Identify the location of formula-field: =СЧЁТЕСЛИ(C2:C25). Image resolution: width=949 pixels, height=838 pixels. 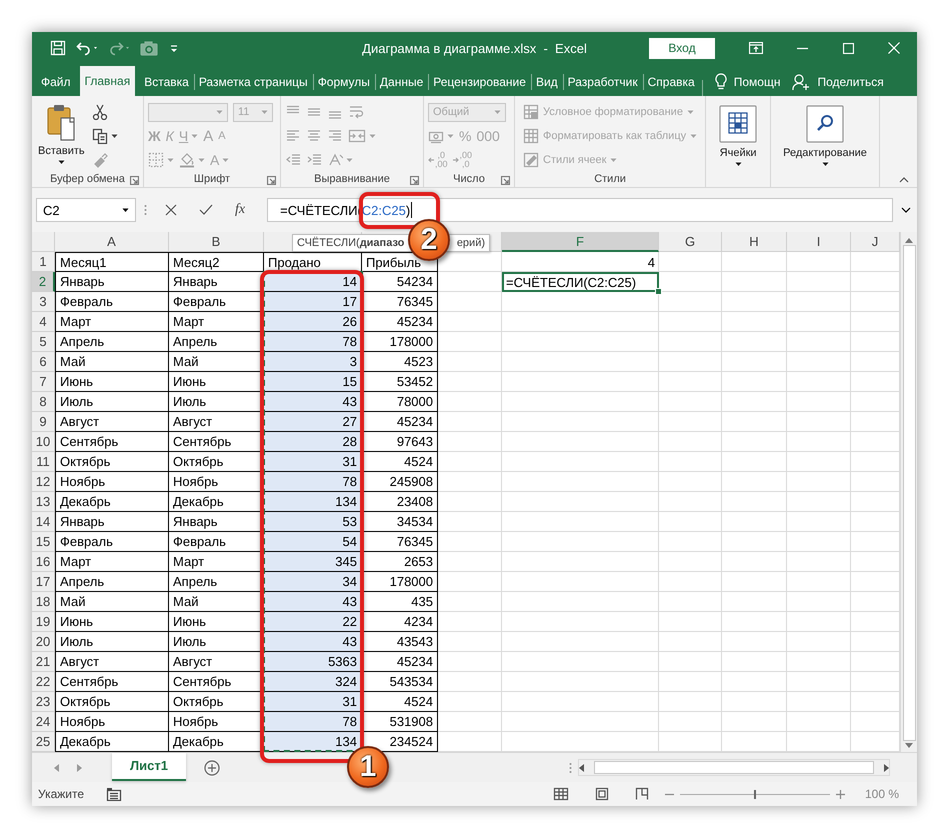
(580, 210).